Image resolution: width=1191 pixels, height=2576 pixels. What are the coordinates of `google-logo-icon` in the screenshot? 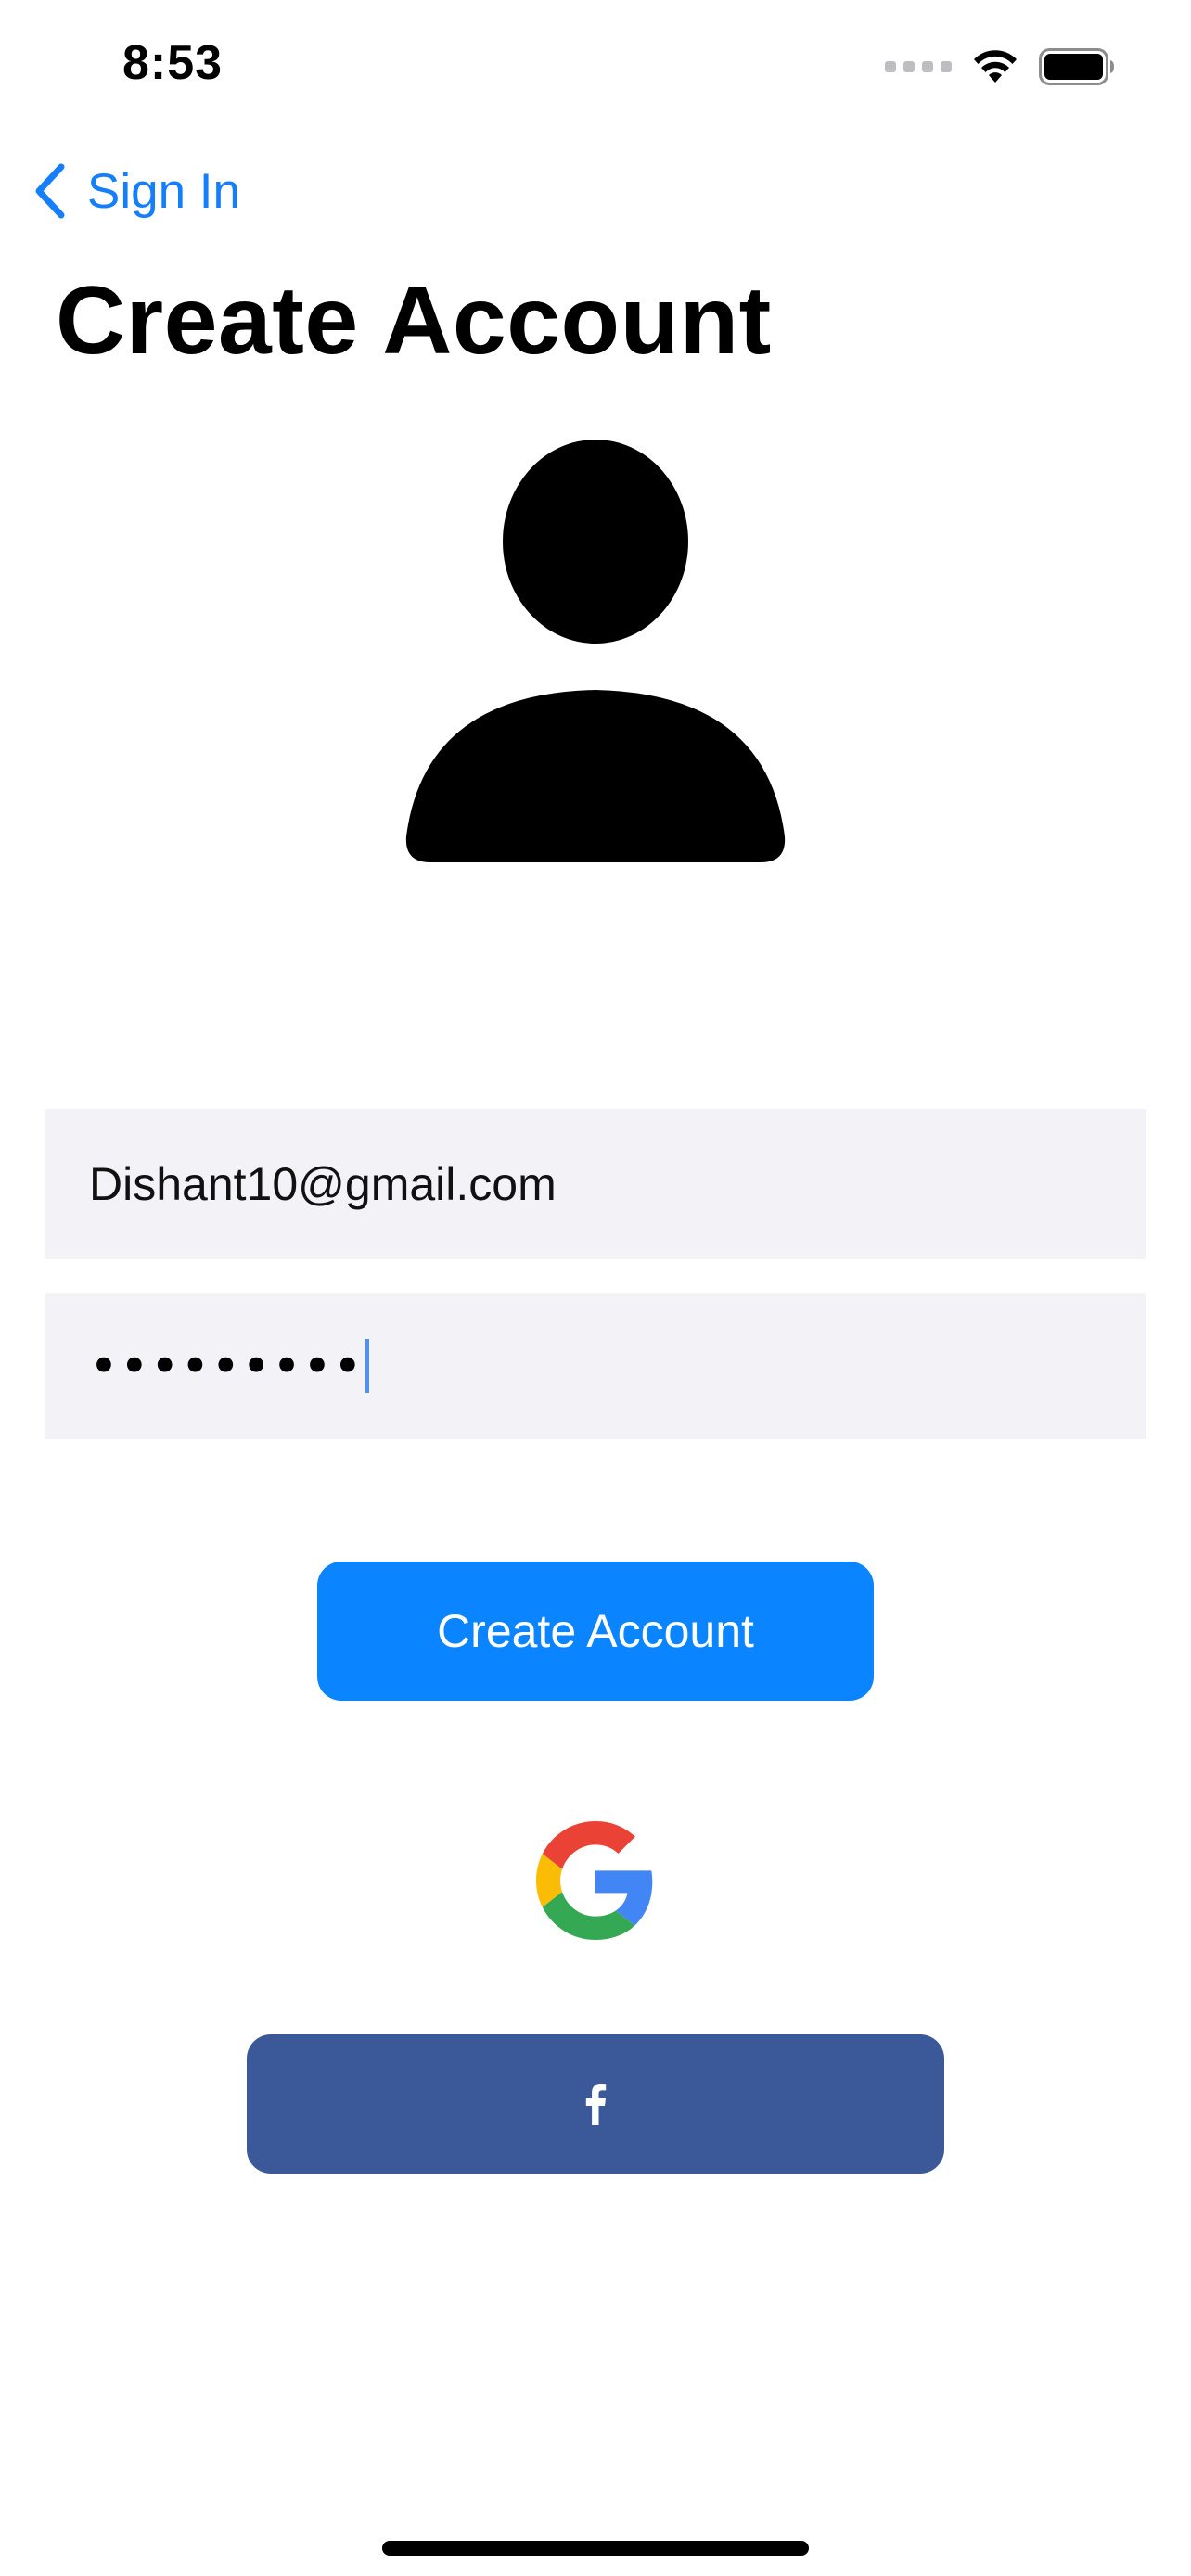 It's located at (594, 1880).